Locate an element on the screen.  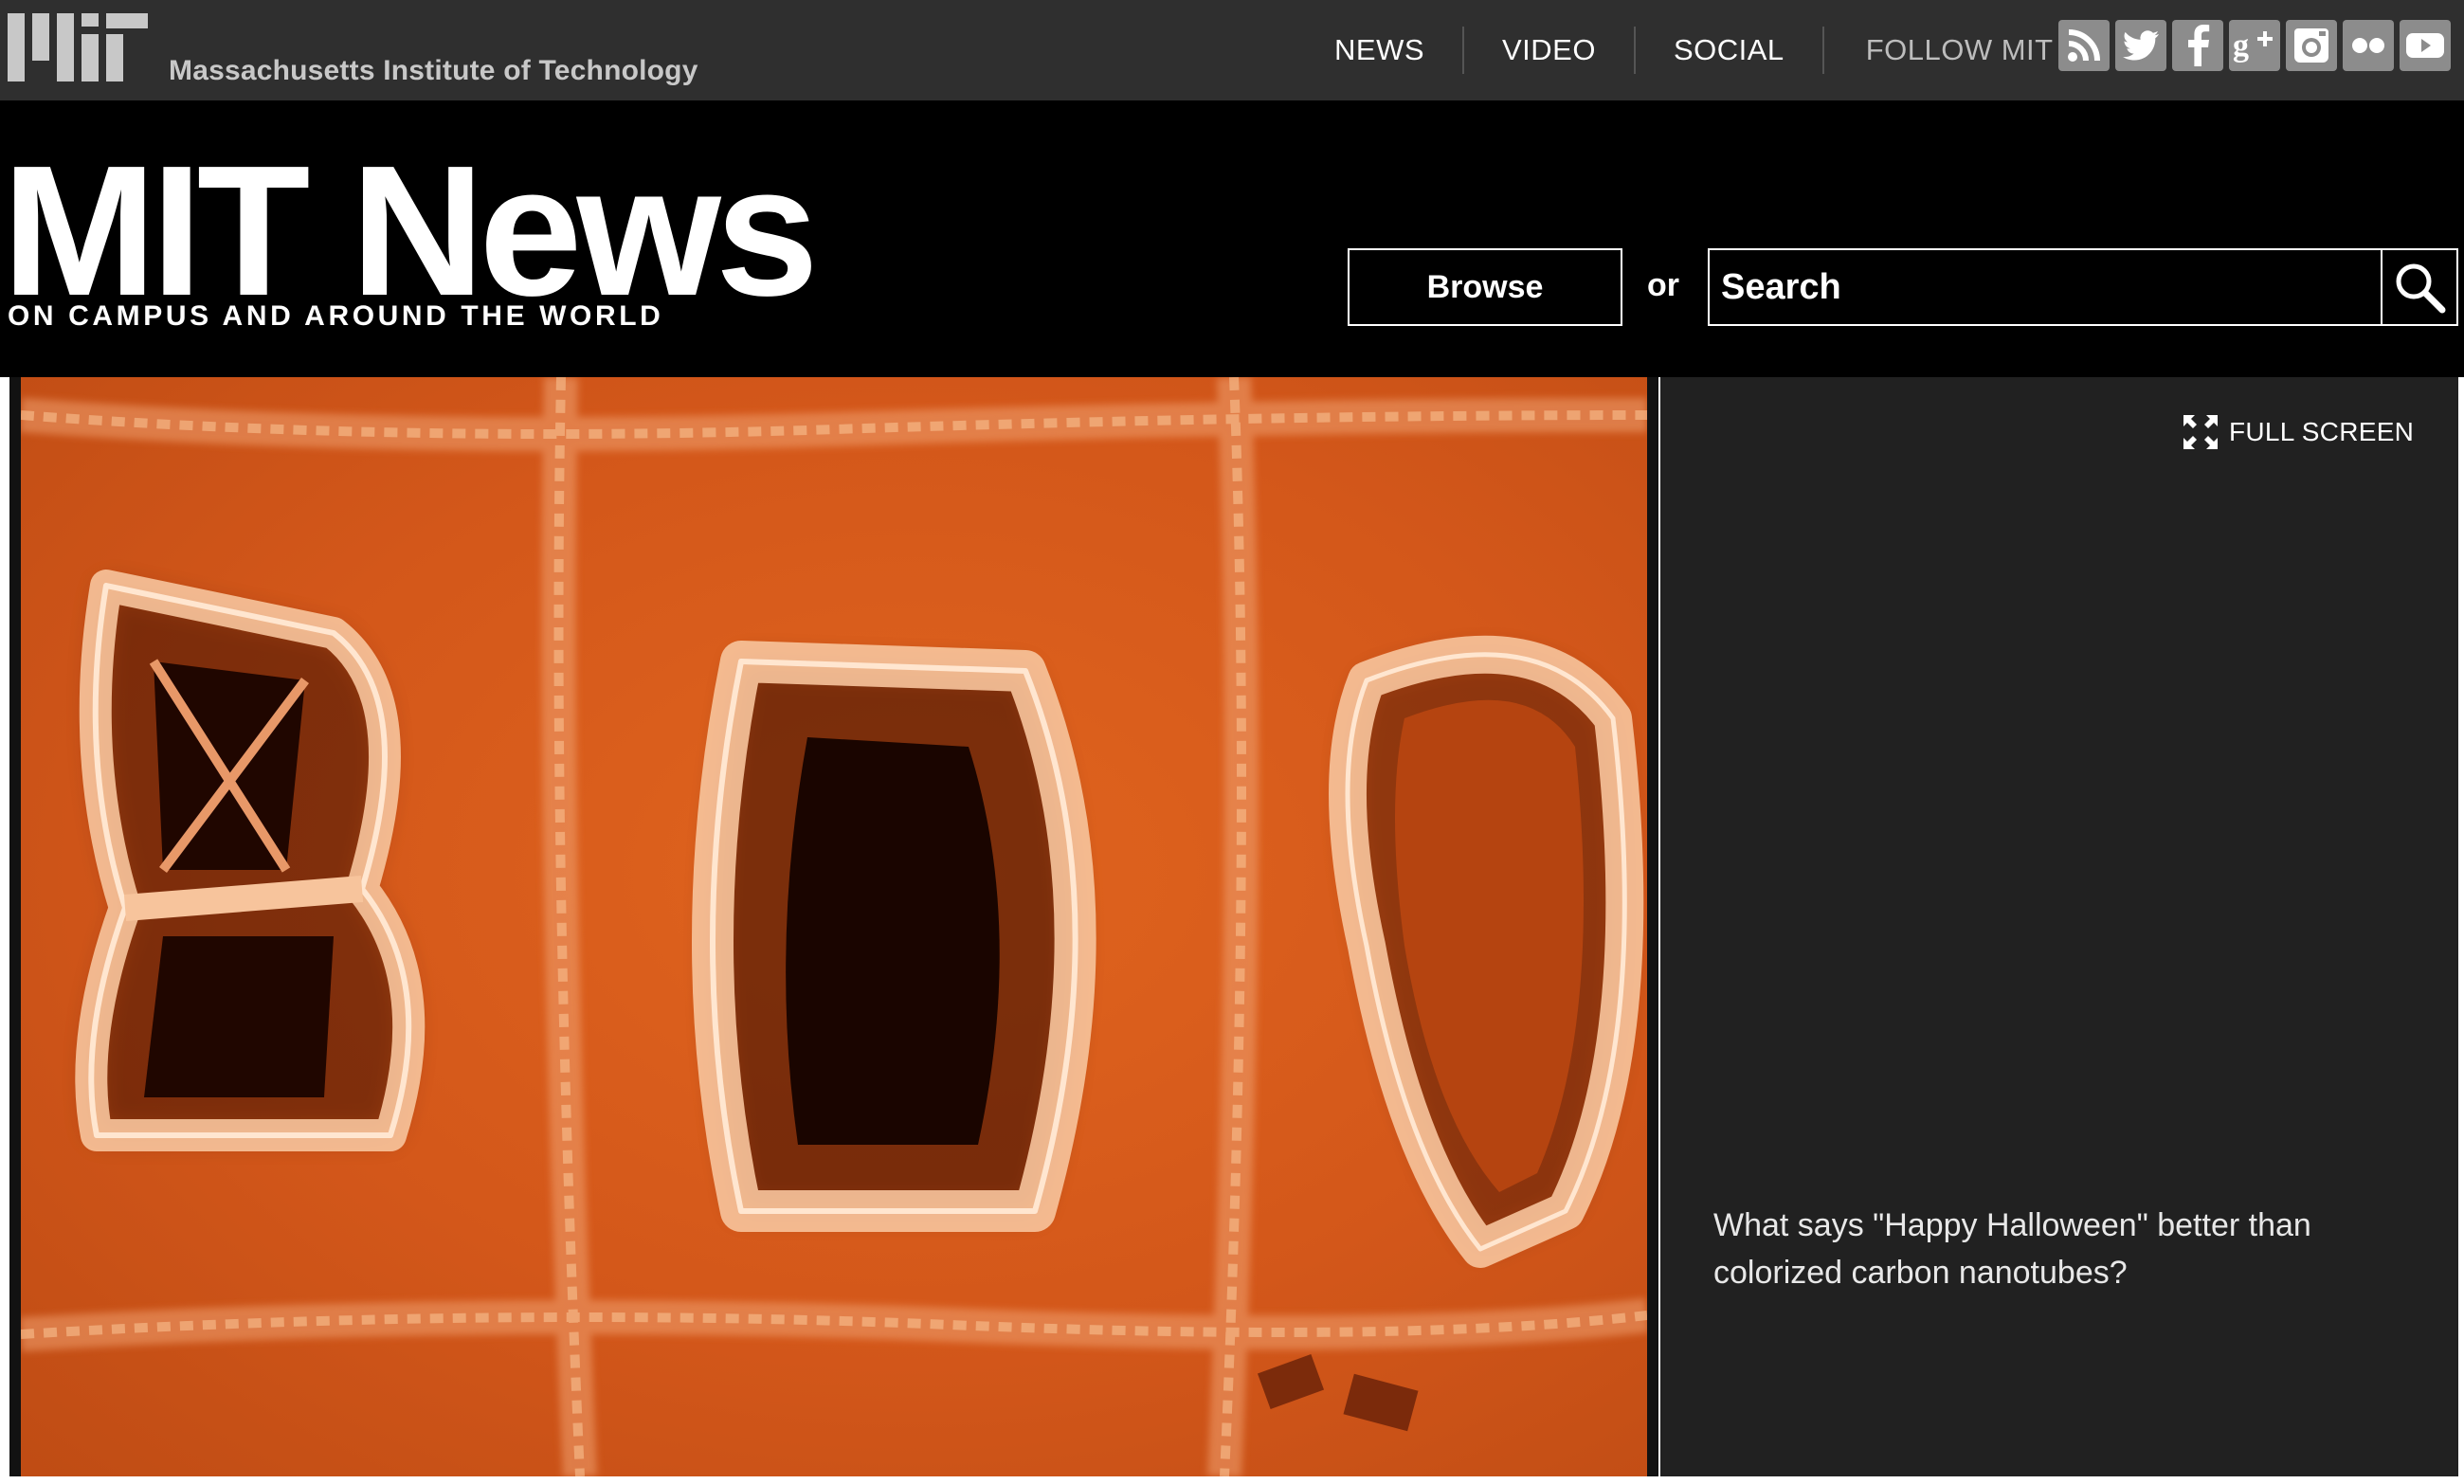
svg-text: g is located at coordinates (2241, 45).